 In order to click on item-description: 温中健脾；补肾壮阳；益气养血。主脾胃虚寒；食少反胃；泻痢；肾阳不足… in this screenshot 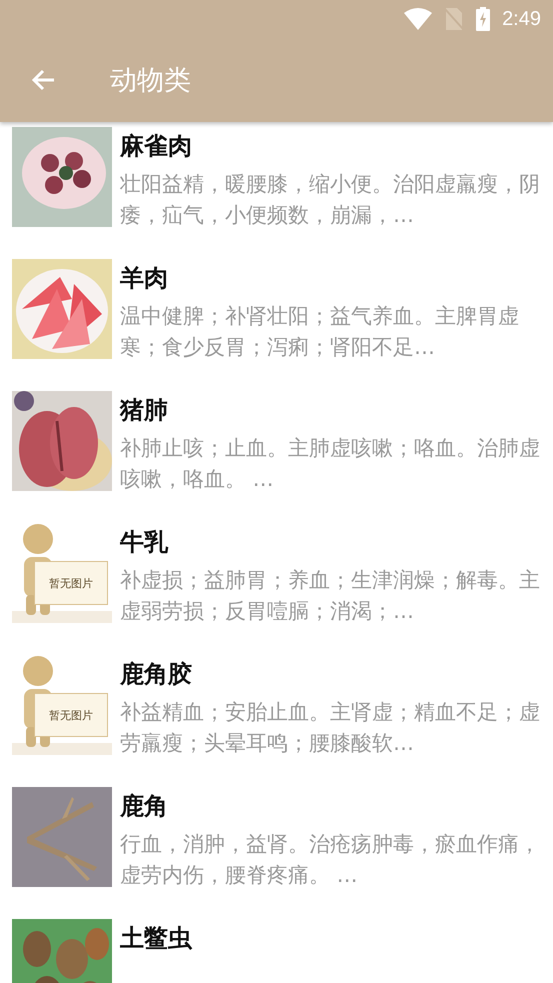, I will do `click(320, 332)`.